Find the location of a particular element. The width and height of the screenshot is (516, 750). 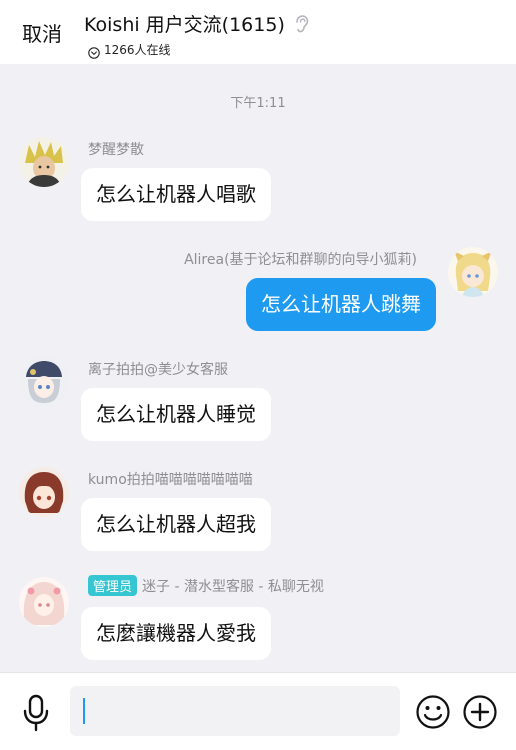

chat-header: 取消 Koishi 用户交流(1615) 1266人在线 is located at coordinates (258, 32).